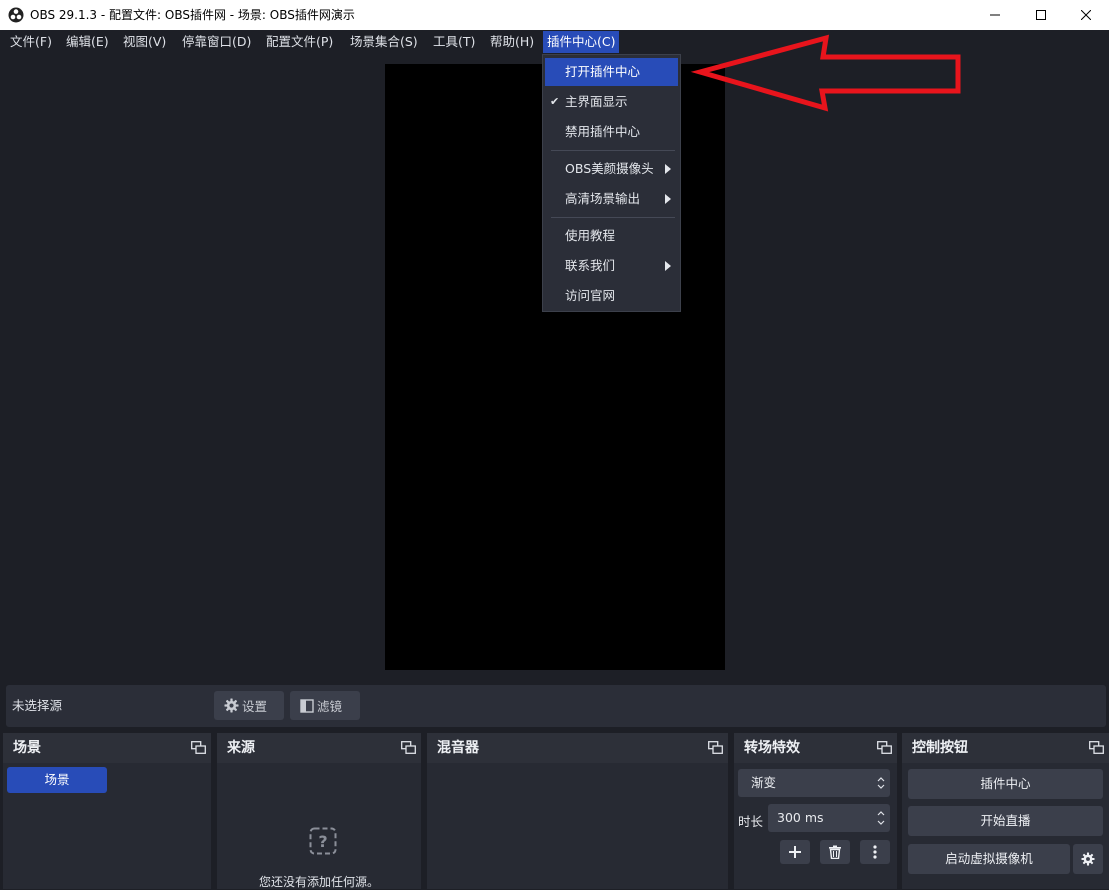 The image size is (1109, 890). I want to click on menu-scene-collection: 场景集合(S), so click(384, 42).